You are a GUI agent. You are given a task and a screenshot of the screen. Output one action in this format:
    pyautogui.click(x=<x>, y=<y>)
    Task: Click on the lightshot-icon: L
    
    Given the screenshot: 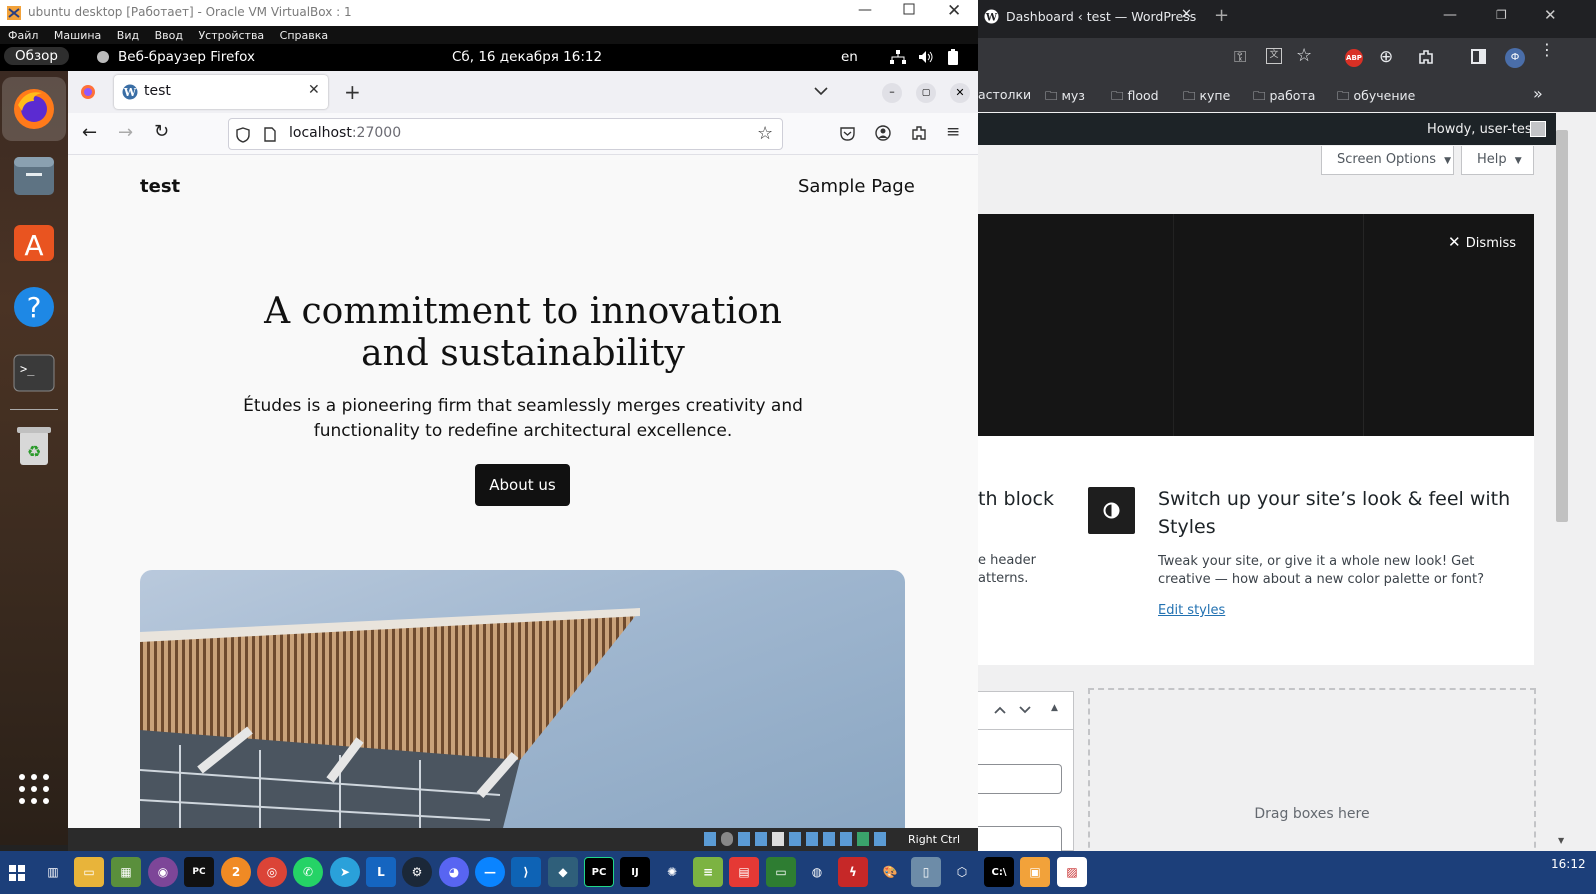 What is the action you would take?
    pyautogui.click(x=381, y=872)
    